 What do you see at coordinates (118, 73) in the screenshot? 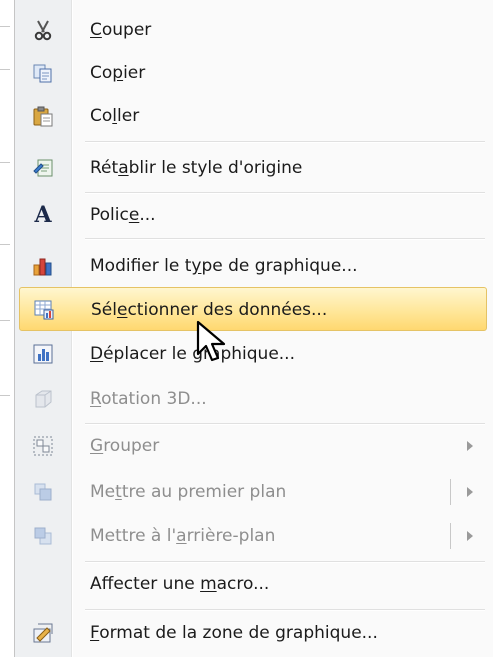
I see `menu-item-label: Copier` at bounding box center [118, 73].